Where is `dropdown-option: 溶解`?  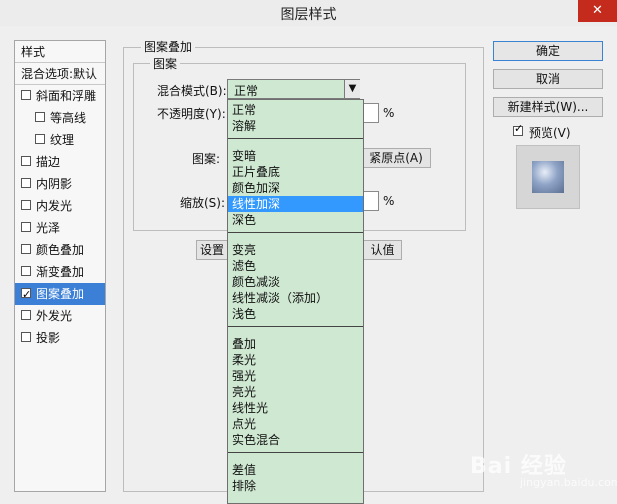
dropdown-option: 溶解 is located at coordinates (295, 126).